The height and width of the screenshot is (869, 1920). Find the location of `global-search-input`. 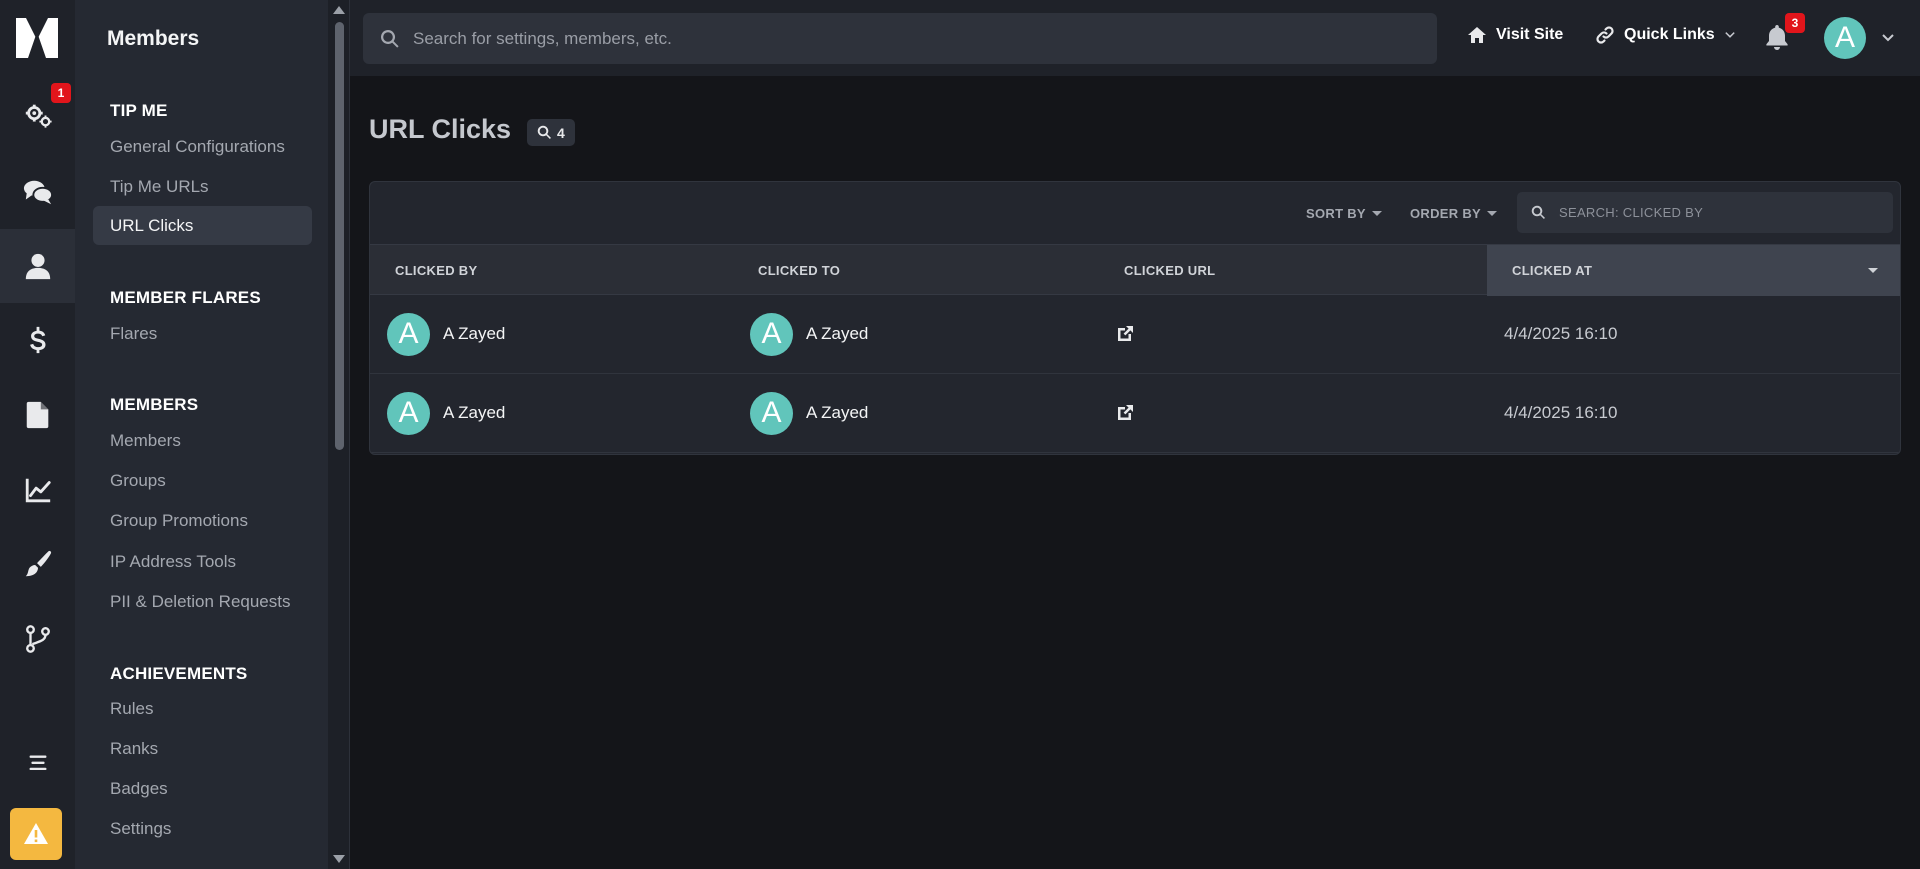

global-search-input is located at coordinates (900, 38).